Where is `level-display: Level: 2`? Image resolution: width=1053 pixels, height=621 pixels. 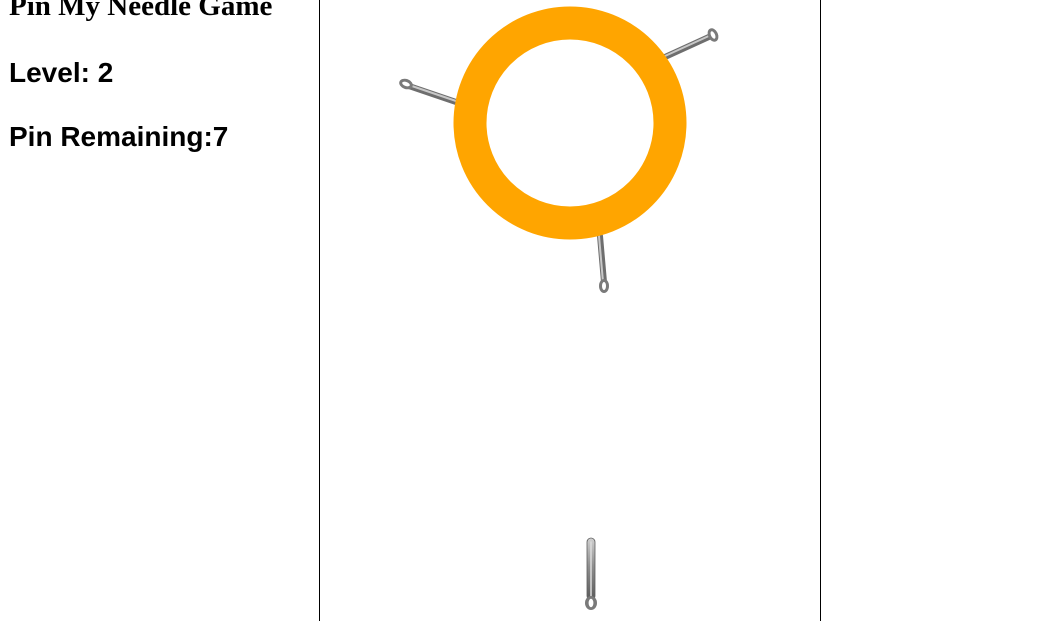
level-display: Level: 2 is located at coordinates (61, 72).